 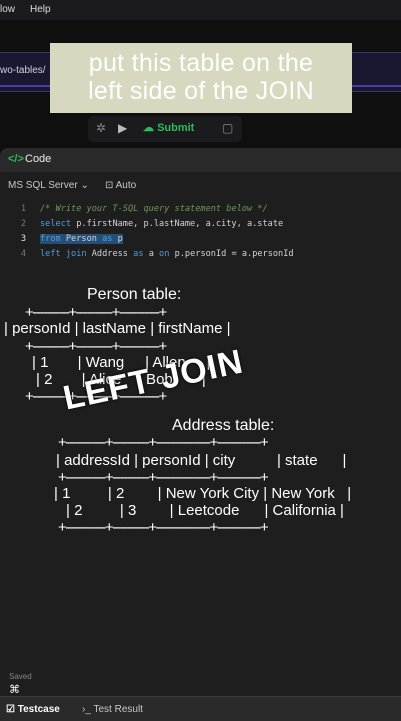 What do you see at coordinates (23, 224) in the screenshot?
I see `line-number: 2` at bounding box center [23, 224].